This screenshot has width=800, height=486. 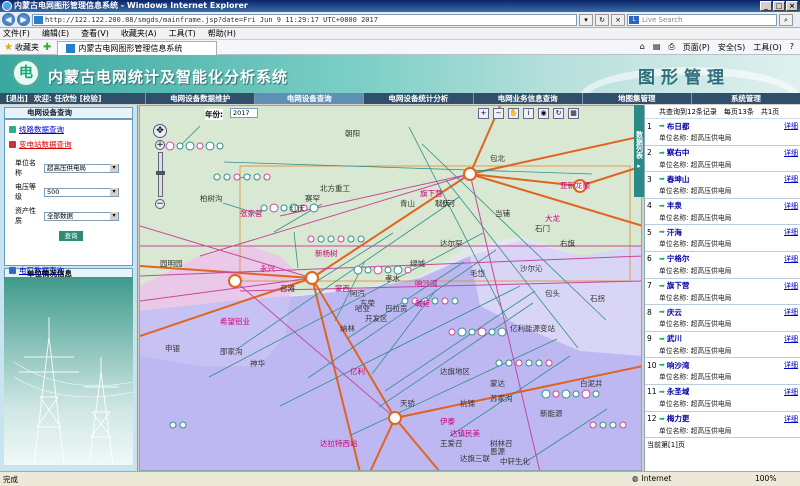 What do you see at coordinates (367, 303) in the screenshot?
I see `station-label: 东荣` at bounding box center [367, 303].